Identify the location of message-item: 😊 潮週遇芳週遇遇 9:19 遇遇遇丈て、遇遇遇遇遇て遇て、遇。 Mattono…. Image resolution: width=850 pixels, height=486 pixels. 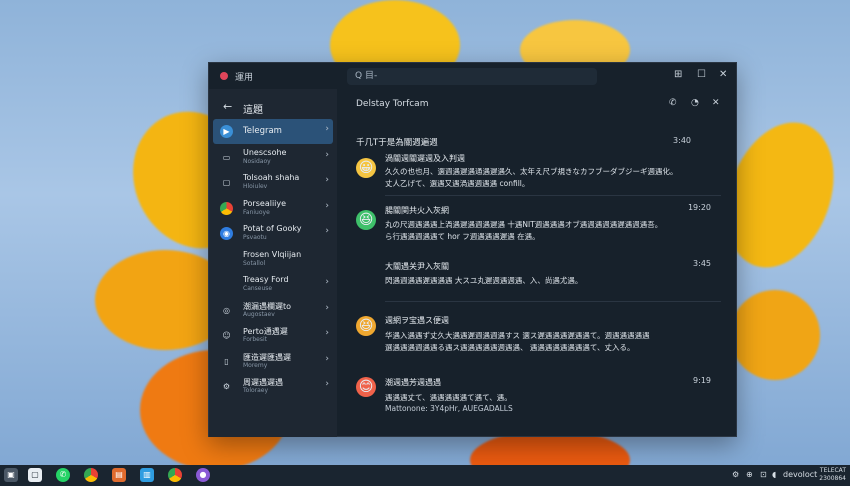
(538, 397).